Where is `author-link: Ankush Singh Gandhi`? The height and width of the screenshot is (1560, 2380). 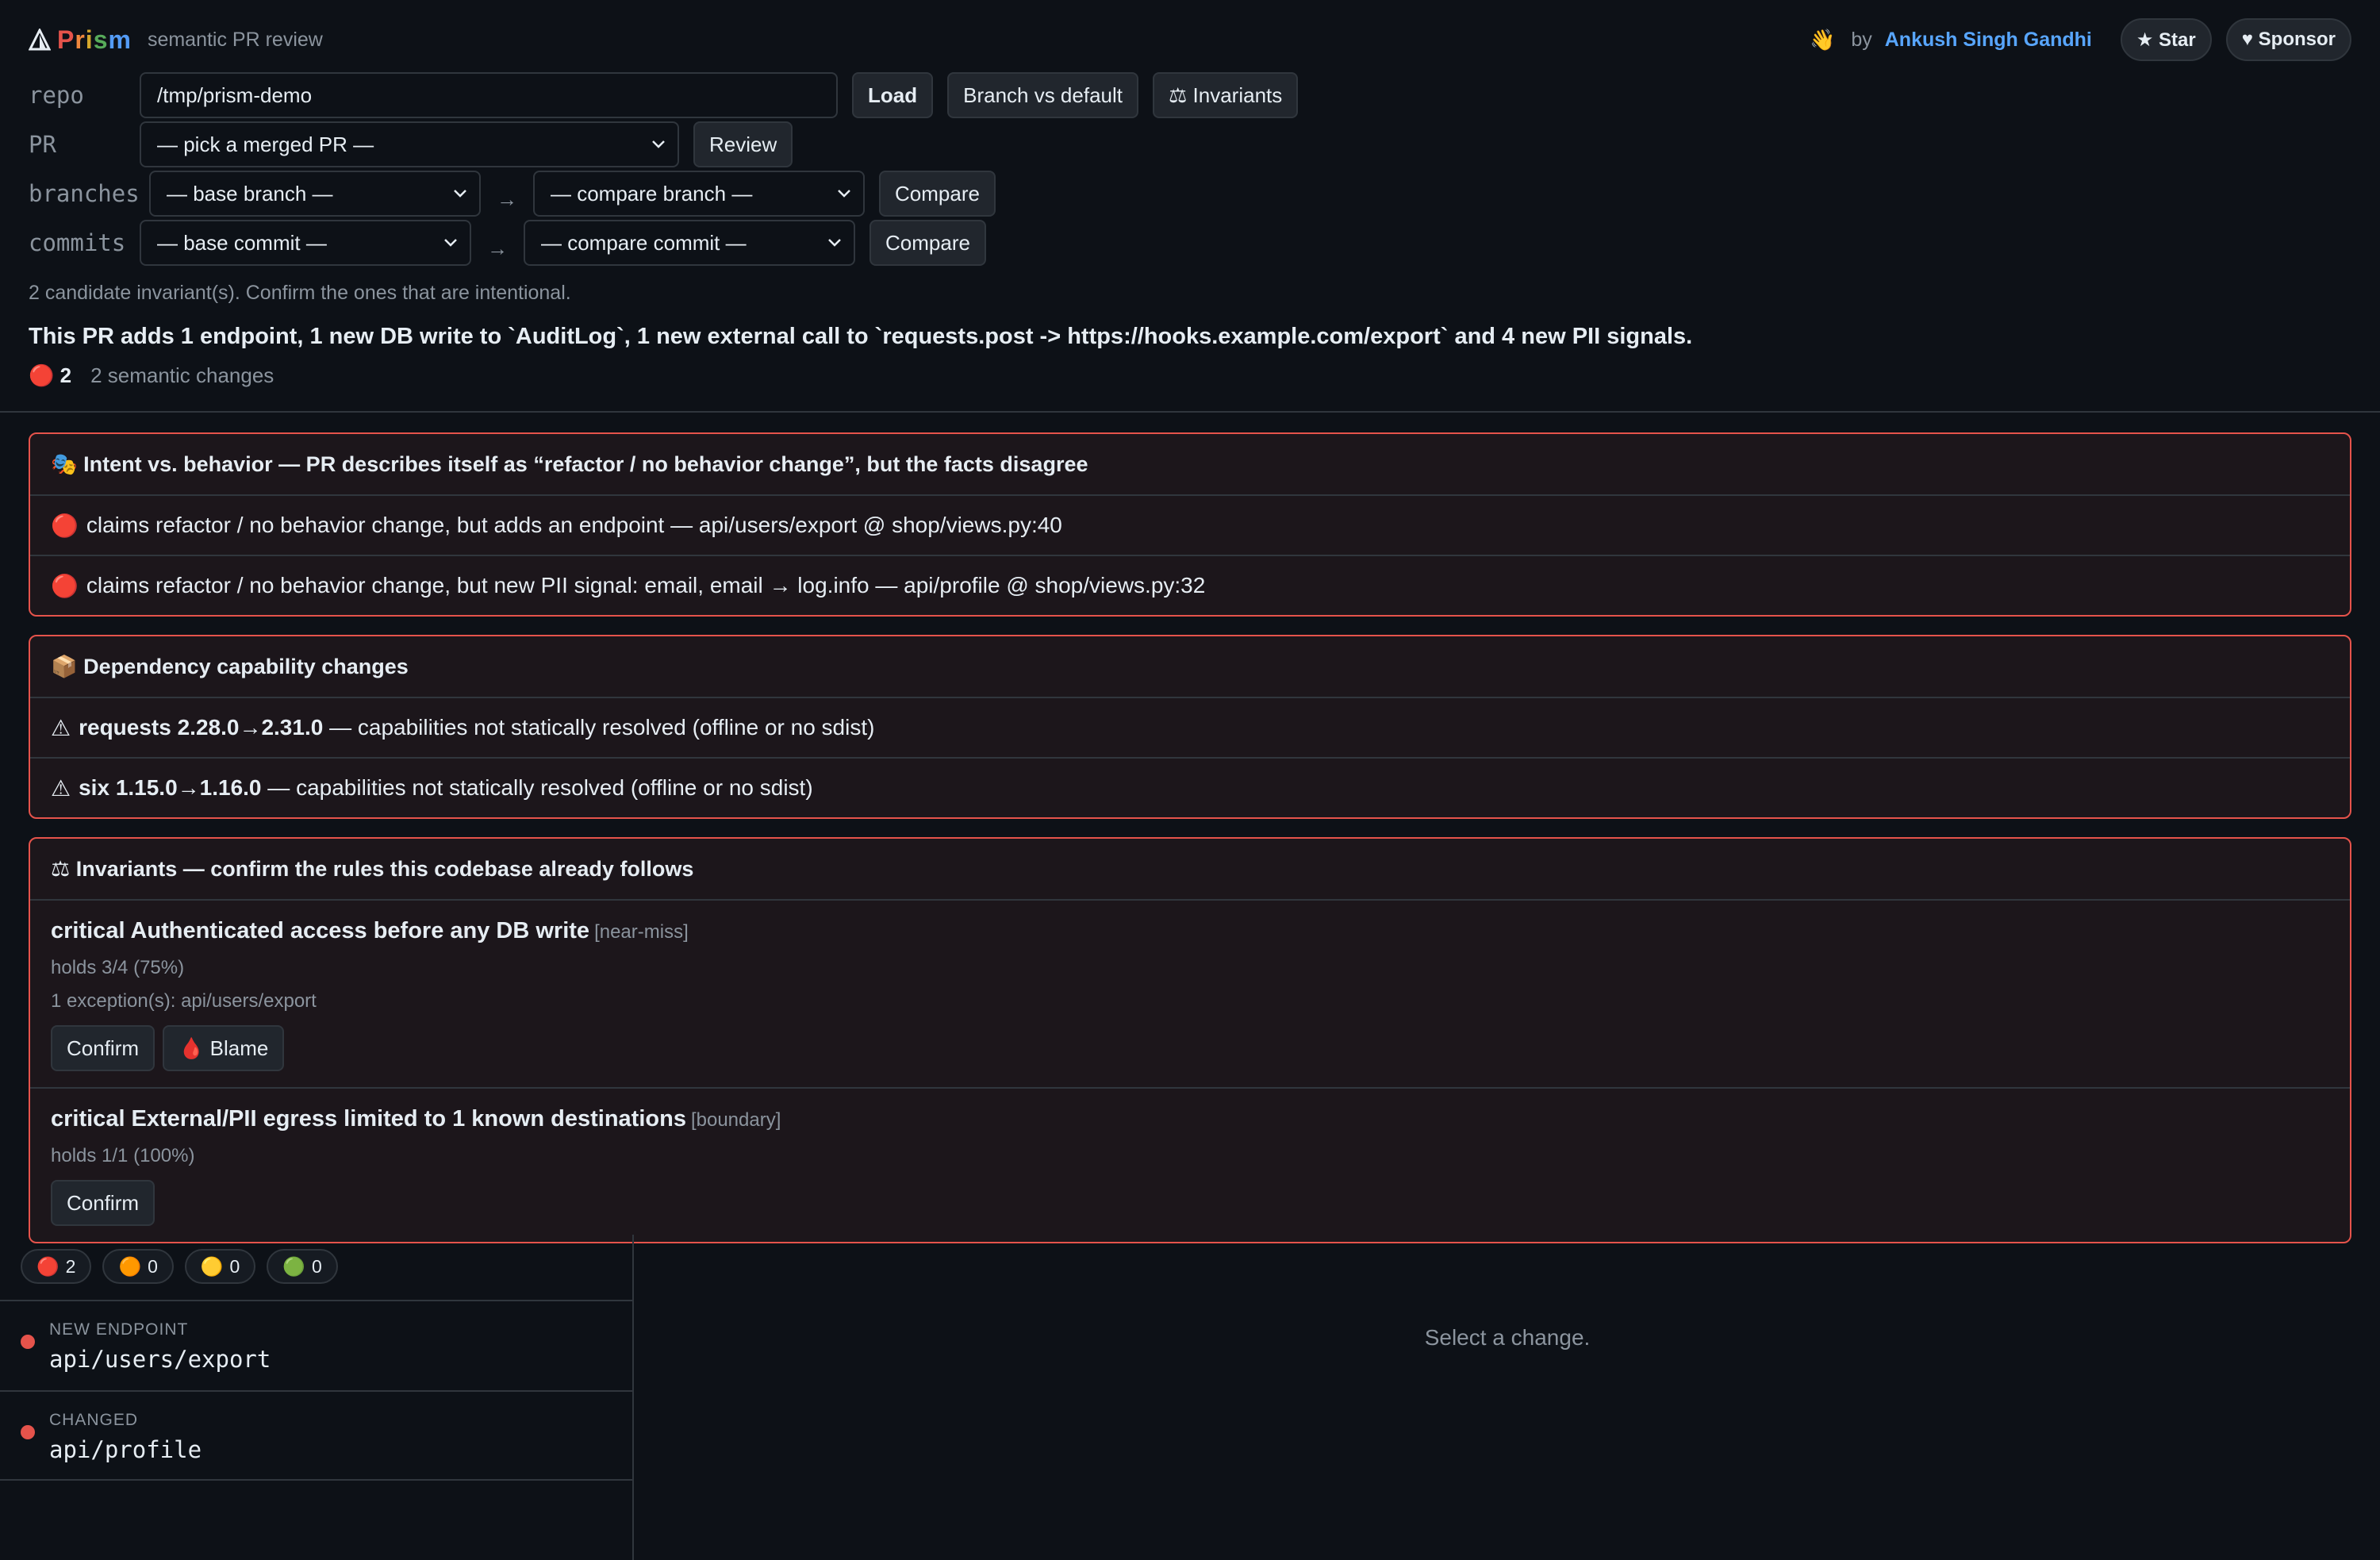 author-link: Ankush Singh Gandhi is located at coordinates (1988, 40).